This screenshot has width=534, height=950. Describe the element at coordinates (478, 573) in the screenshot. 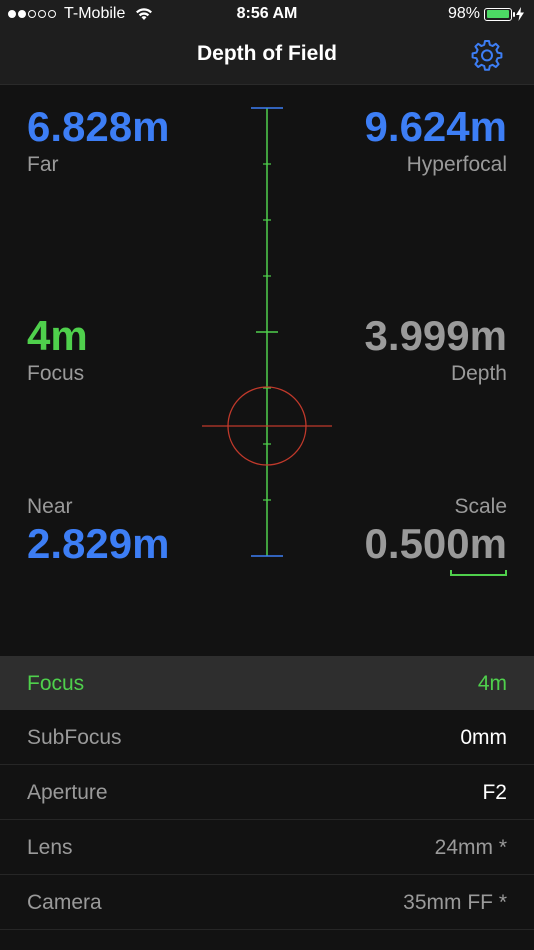

I see `scale-indicator` at that location.